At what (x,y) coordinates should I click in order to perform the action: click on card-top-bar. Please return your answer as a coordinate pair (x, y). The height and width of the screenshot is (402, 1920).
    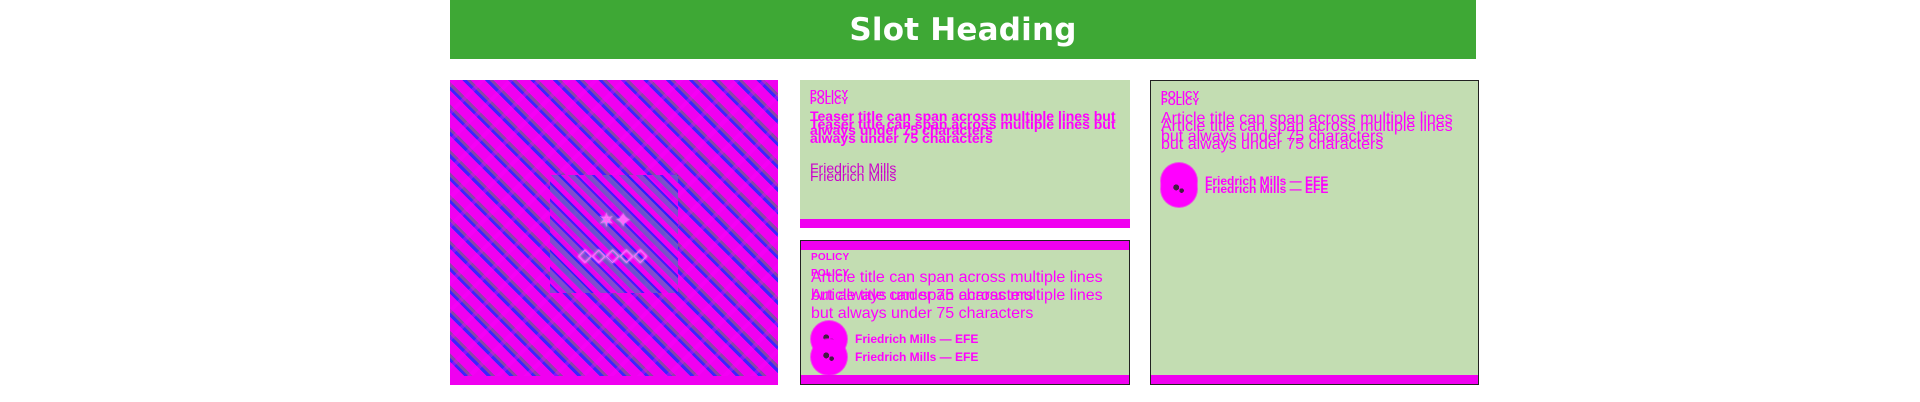
    Looking at the image, I should click on (965, 245).